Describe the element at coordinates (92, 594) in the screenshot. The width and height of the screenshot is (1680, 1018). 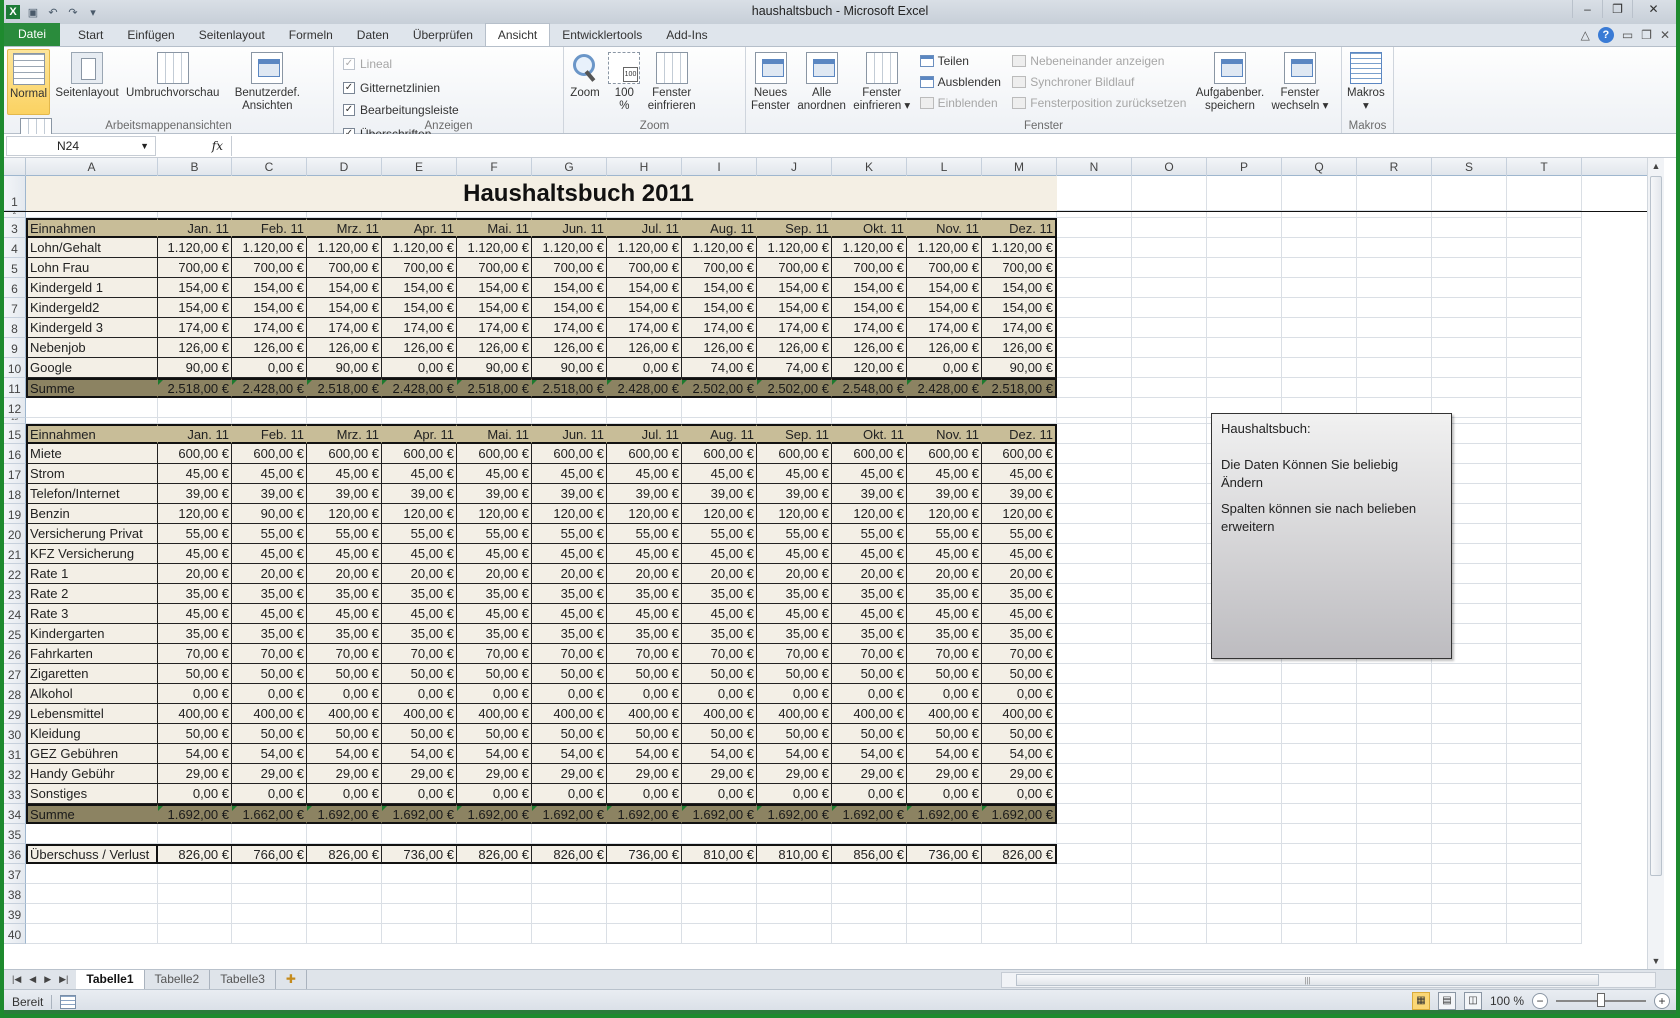
I see `row-label: Rate 2` at that location.